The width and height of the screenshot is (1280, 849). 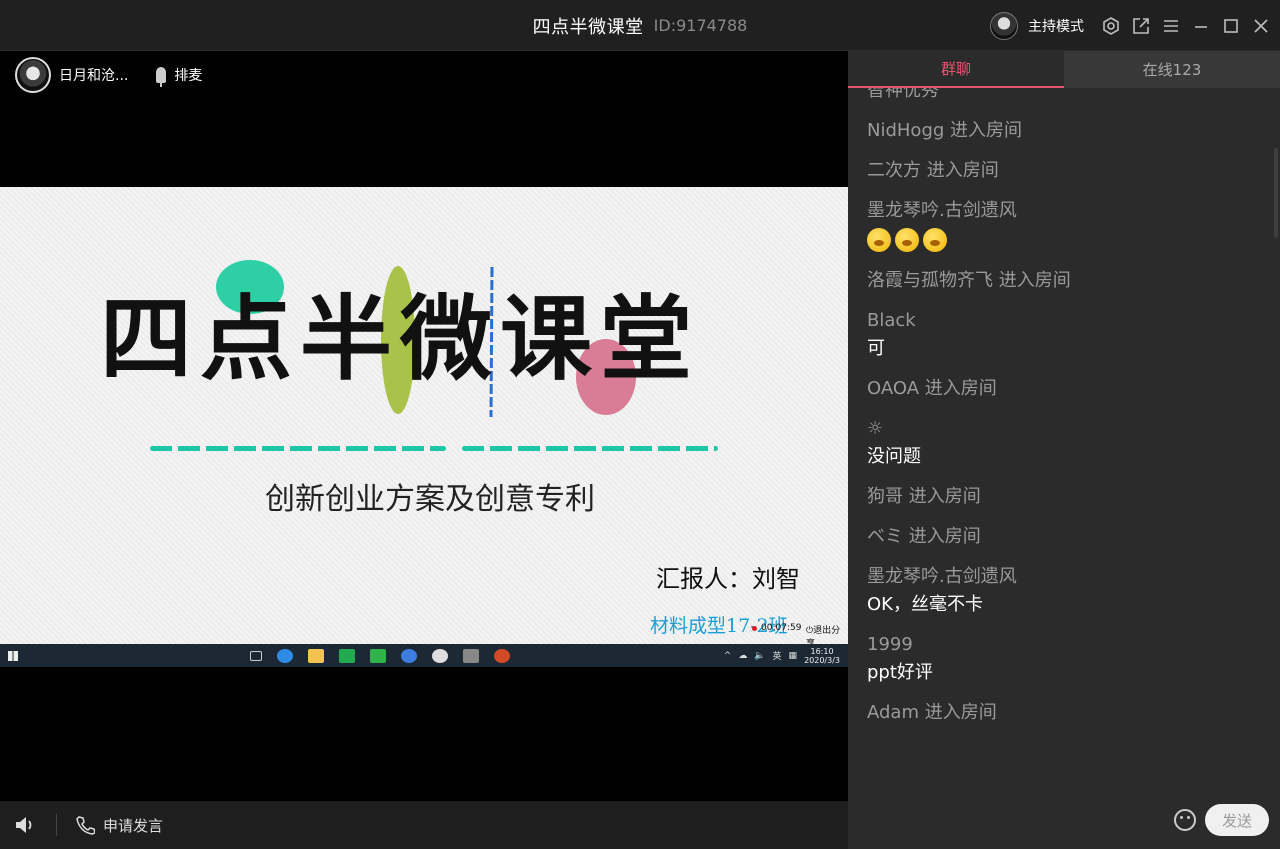 What do you see at coordinates (1171, 25) in the screenshot?
I see `menu-icon` at bounding box center [1171, 25].